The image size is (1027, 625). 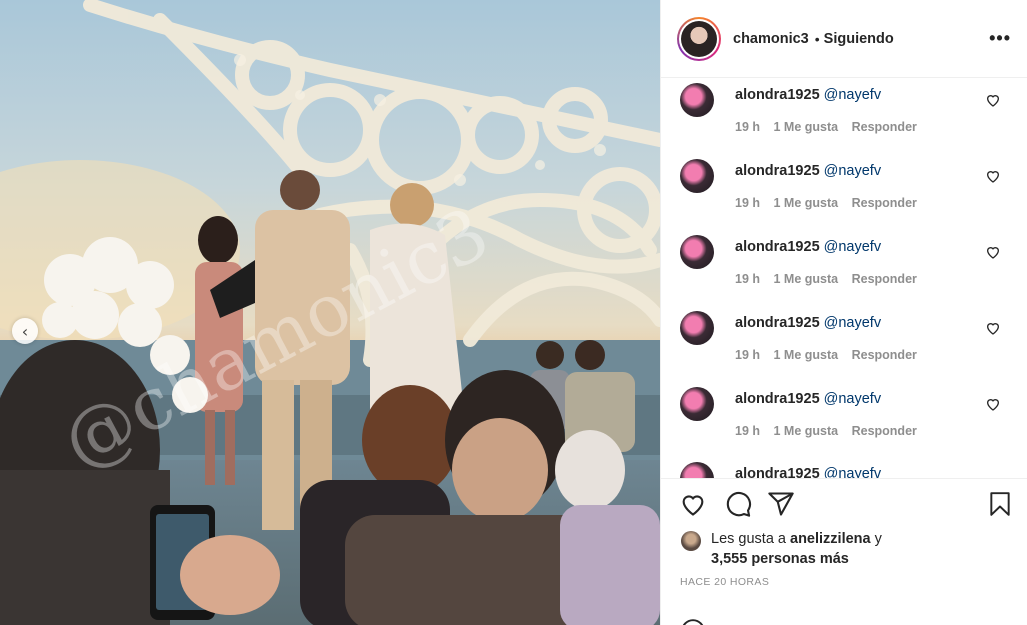 I want to click on author-username: chamonic3, so click(x=771, y=39).